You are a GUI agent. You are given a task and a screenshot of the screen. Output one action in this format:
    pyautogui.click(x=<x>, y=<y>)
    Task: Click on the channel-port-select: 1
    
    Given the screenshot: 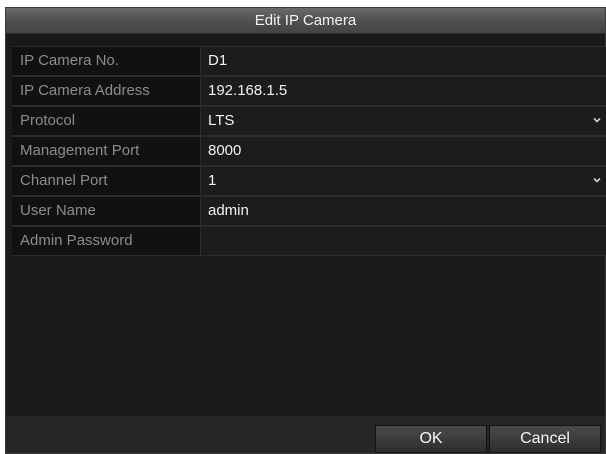 What is the action you would take?
    pyautogui.click(x=403, y=181)
    